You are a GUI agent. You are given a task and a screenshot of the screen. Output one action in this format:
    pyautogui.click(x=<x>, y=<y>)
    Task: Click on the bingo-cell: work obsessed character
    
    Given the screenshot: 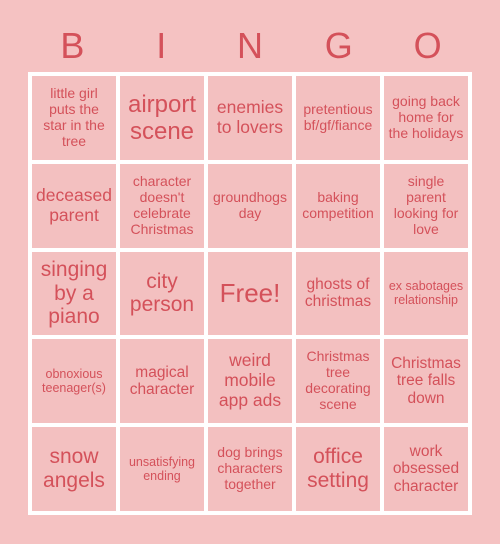 What is the action you would take?
    pyautogui.click(x=426, y=469)
    